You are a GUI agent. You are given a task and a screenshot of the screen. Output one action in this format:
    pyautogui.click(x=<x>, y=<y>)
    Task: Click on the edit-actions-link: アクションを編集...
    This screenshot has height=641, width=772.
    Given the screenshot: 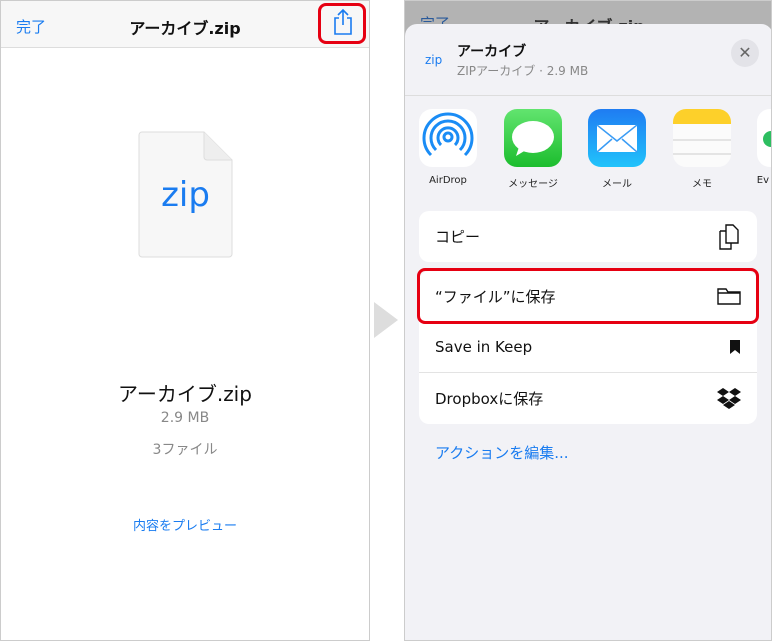 What is the action you would take?
    pyautogui.click(x=502, y=452)
    